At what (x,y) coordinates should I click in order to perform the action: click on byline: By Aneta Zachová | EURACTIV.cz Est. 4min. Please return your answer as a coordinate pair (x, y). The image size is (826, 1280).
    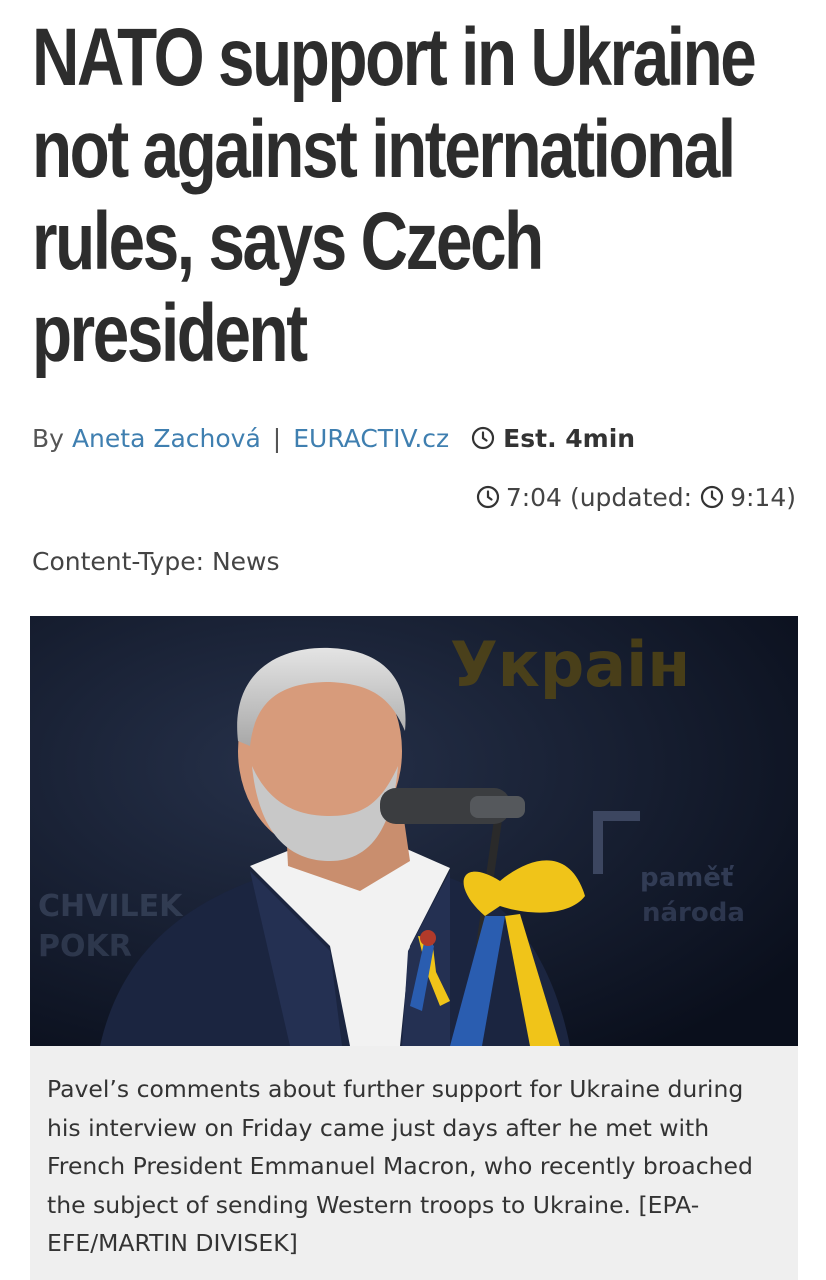
    Looking at the image, I should click on (333, 438).